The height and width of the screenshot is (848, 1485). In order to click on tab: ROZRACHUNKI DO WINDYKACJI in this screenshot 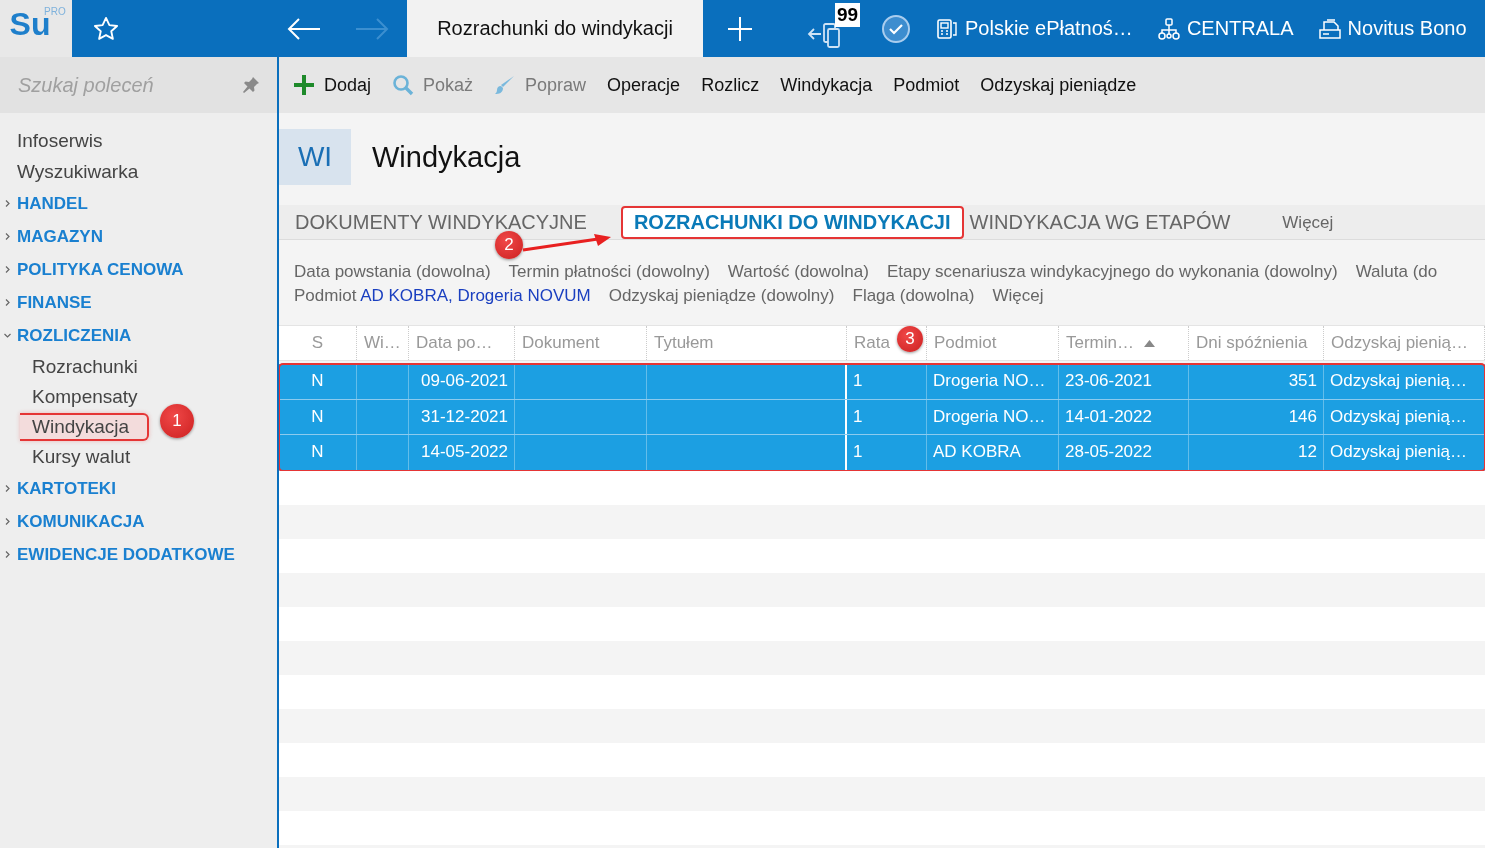, I will do `click(792, 222)`.